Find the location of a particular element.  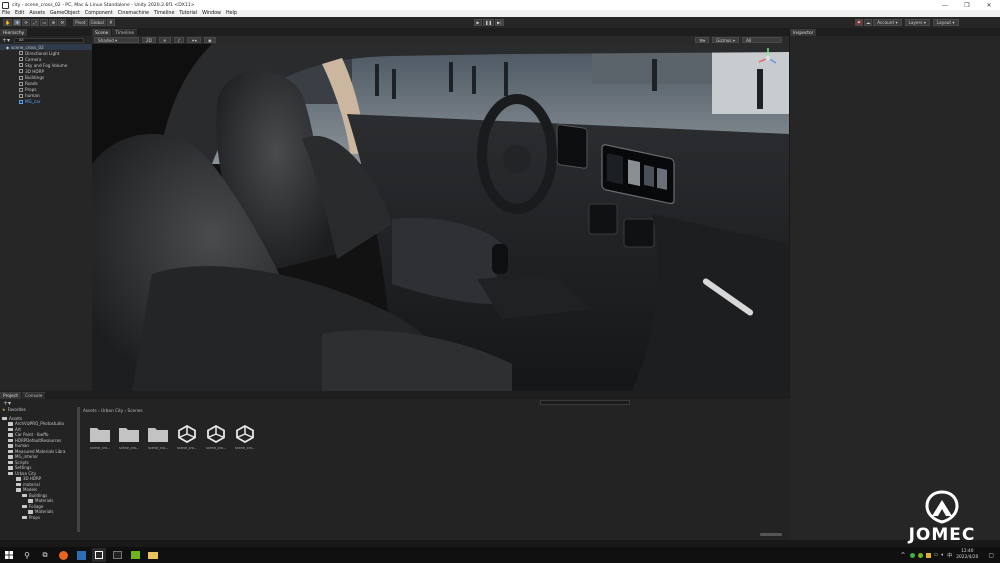

search-icon: ⚲ is located at coordinates (27, 555).